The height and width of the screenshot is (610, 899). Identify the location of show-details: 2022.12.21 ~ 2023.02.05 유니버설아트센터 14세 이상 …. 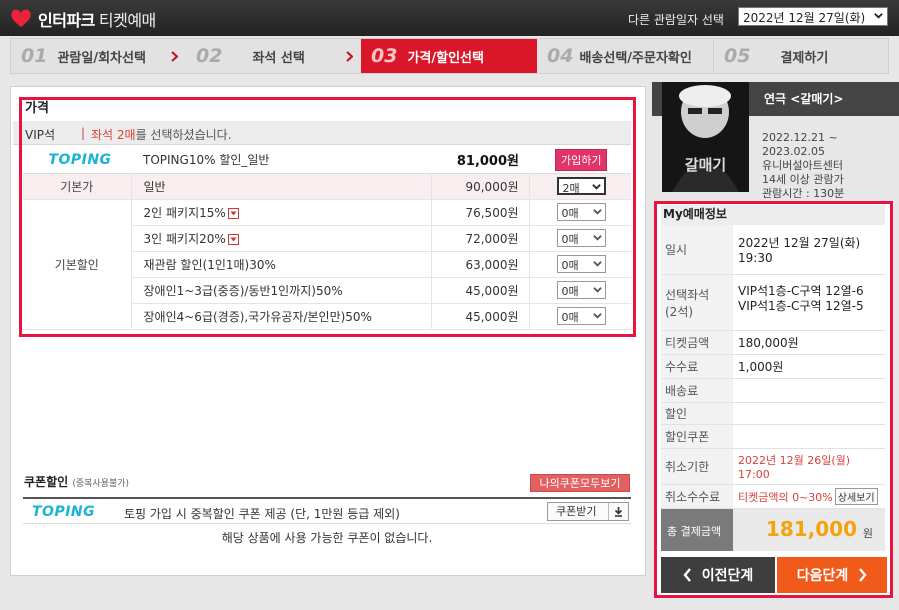
(803, 166).